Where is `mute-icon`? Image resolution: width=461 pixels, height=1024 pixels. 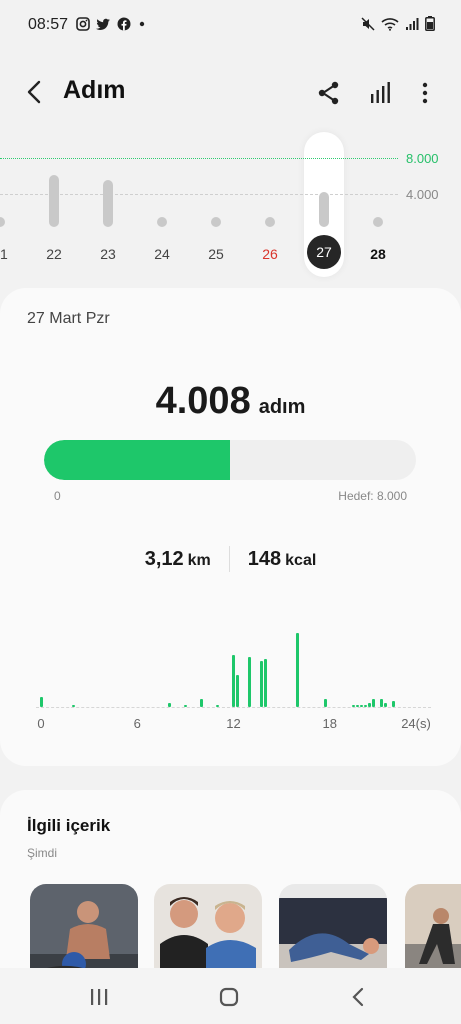 mute-icon is located at coordinates (368, 23).